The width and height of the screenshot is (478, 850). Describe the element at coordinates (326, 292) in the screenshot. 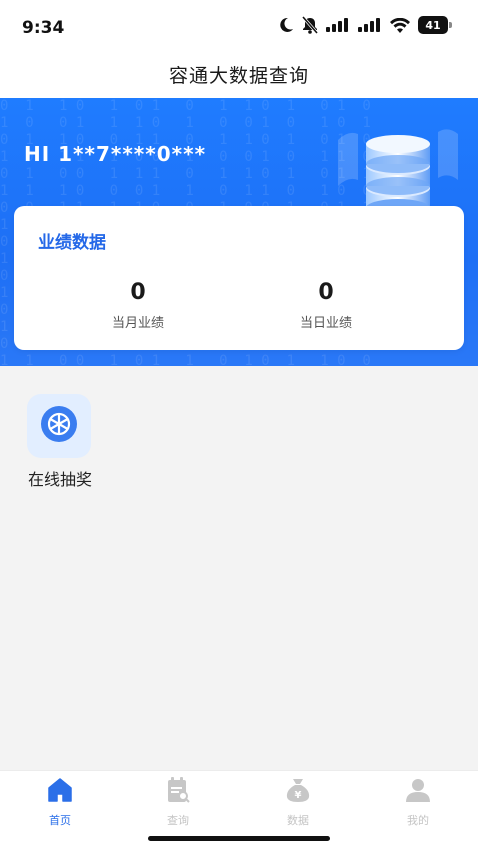

I see `daily-performance-value: 0` at that location.